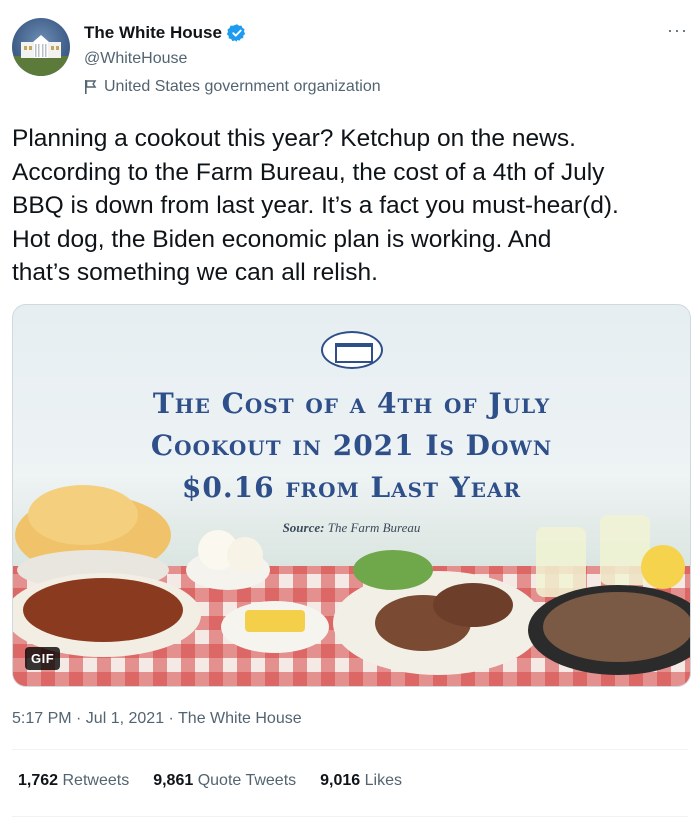  I want to click on headline-line-3: $0.16 from Last Year, so click(351, 487).